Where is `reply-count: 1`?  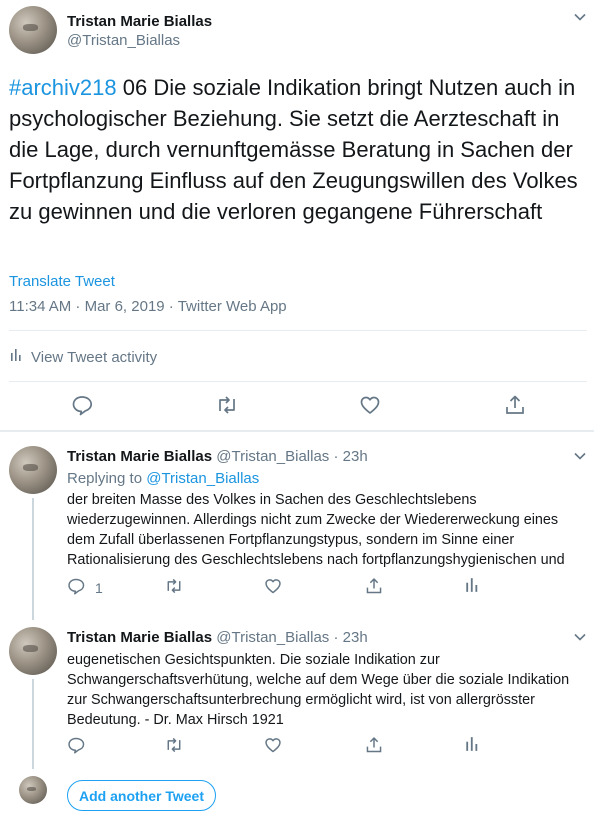 reply-count: 1 is located at coordinates (99, 587).